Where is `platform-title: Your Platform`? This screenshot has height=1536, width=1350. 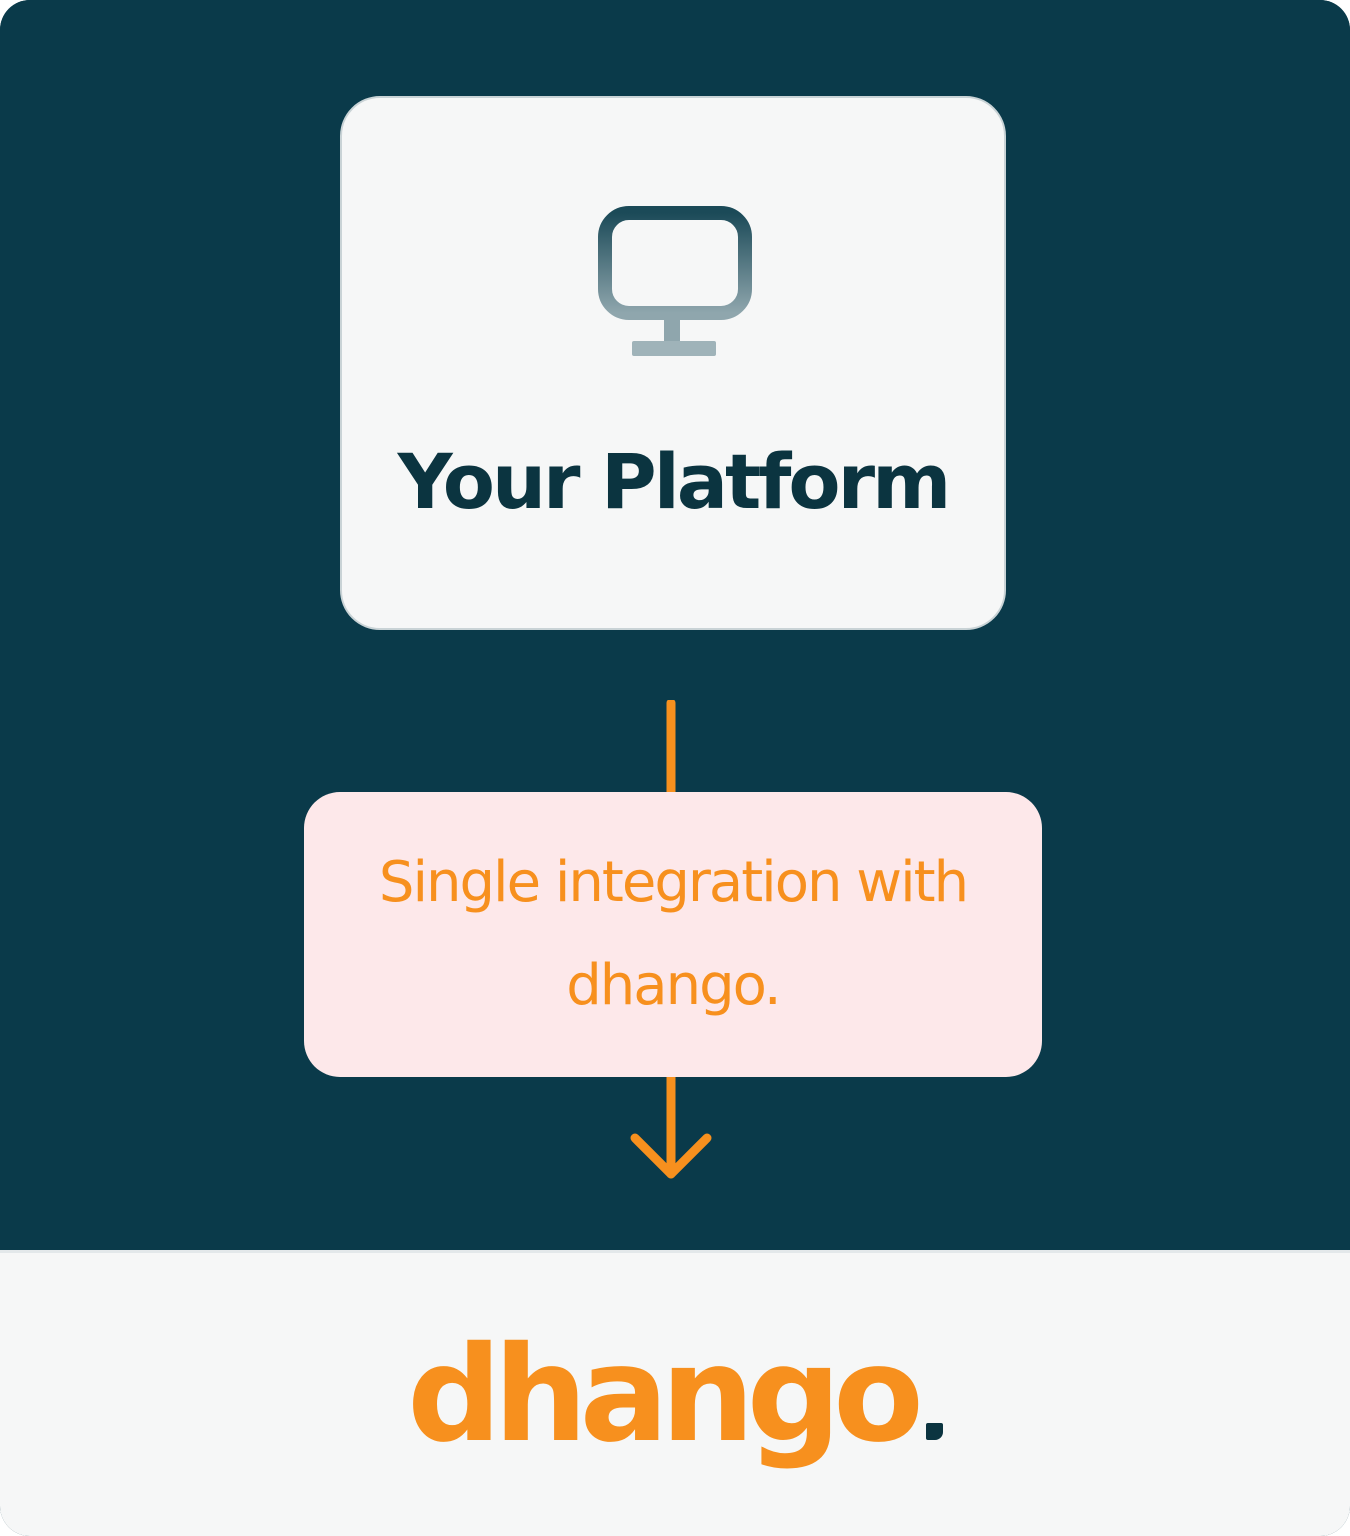 platform-title: Your Platform is located at coordinates (674, 481).